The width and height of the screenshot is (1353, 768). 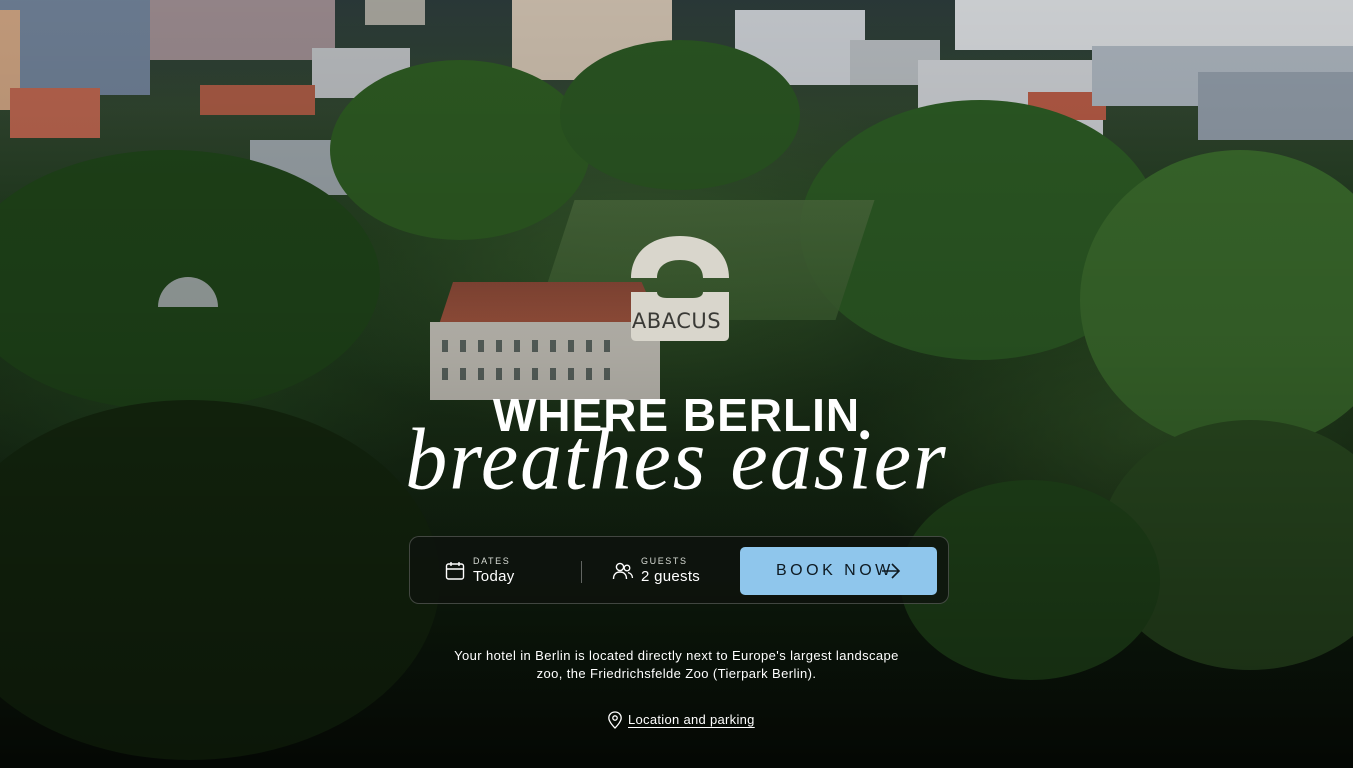 I want to click on location-and-parking-link: Location and parking, so click(x=682, y=720).